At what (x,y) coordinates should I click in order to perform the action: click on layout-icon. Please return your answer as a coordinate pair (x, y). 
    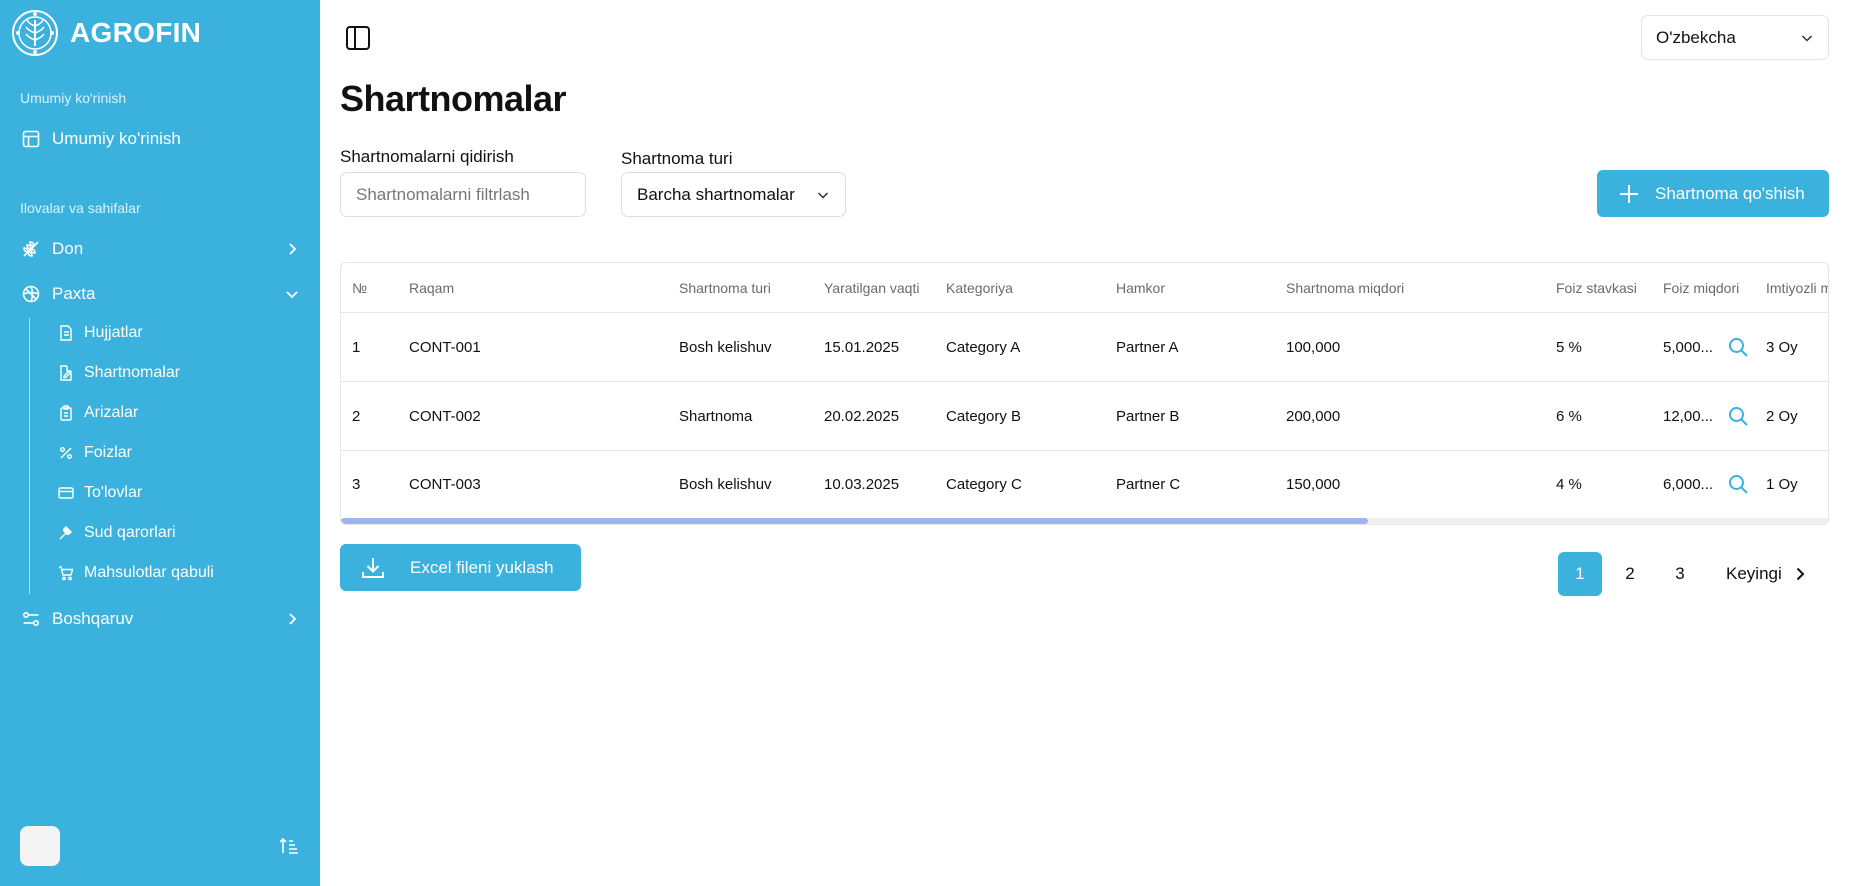
    Looking at the image, I should click on (31, 139).